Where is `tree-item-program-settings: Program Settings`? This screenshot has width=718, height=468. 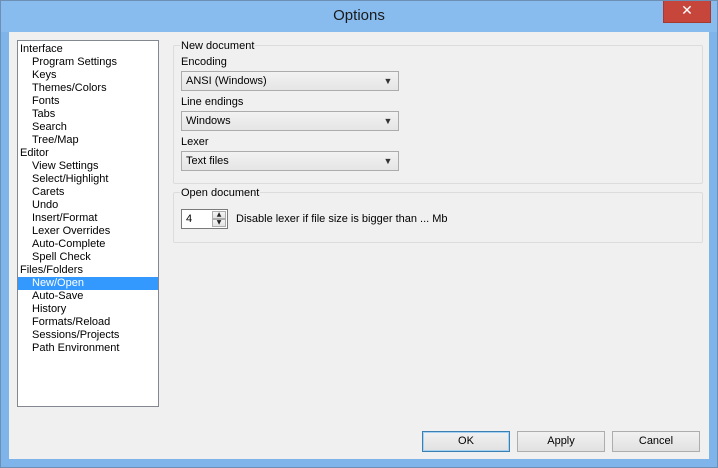
tree-item-program-settings: Program Settings is located at coordinates (88, 62).